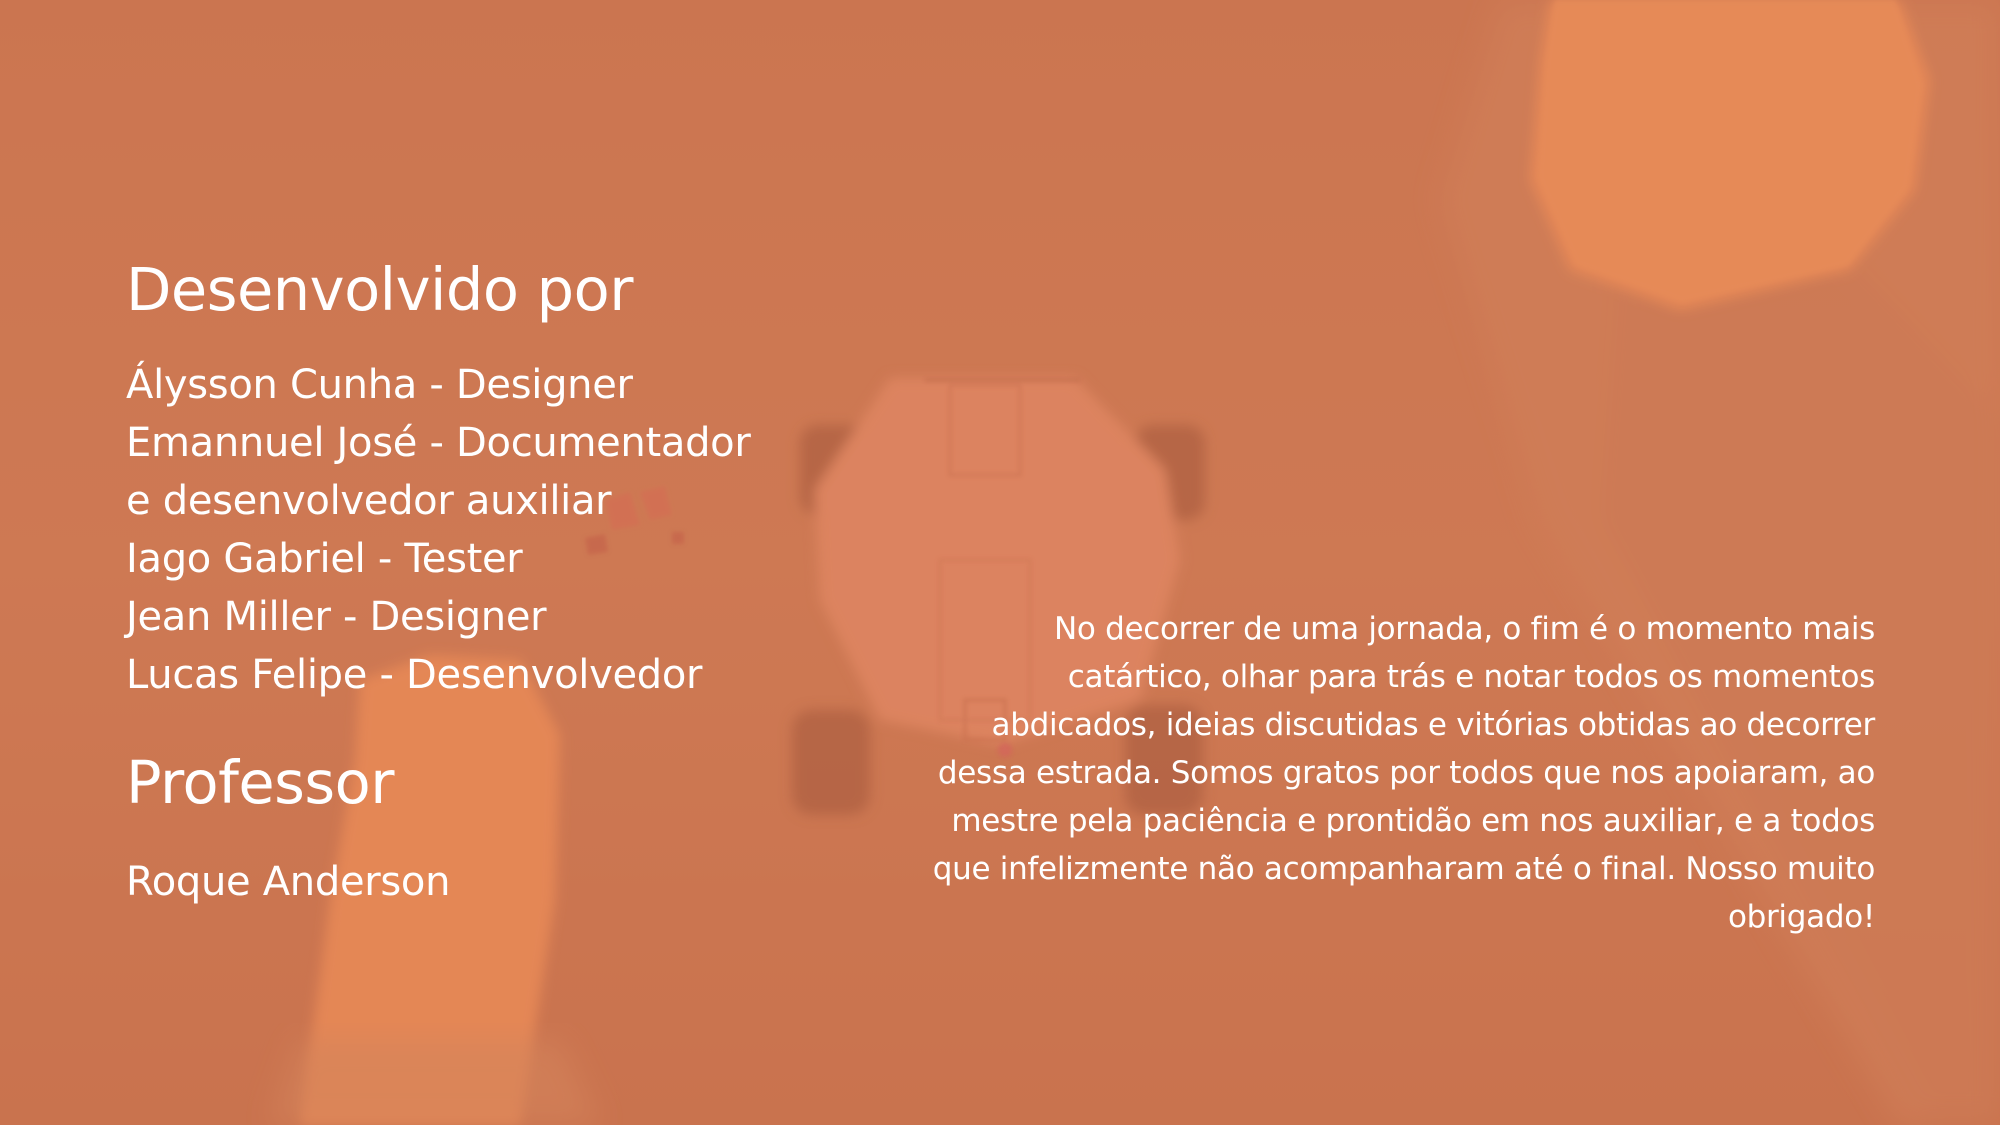 The height and width of the screenshot is (1125, 2000). Describe the element at coordinates (288, 881) in the screenshot. I see `professor-name: Roque Anderson` at that location.